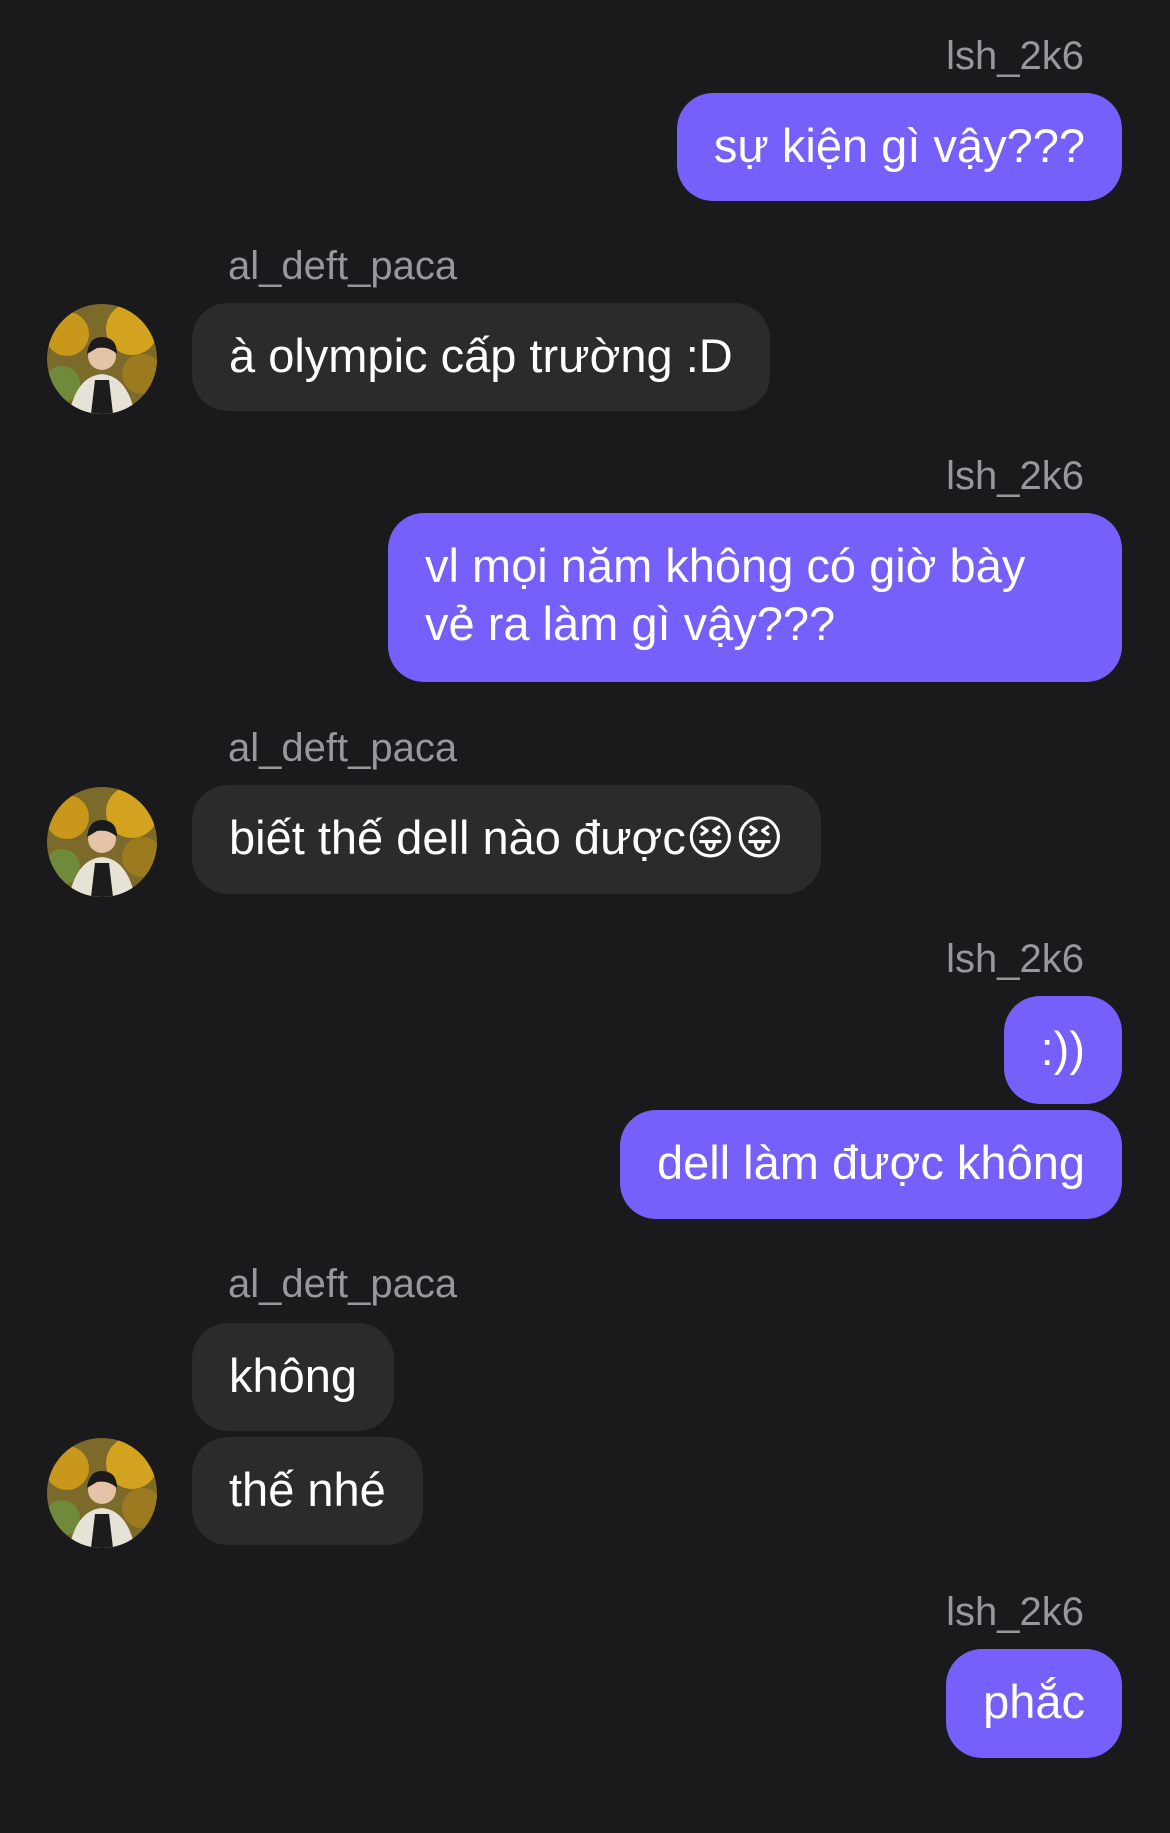  Describe the element at coordinates (506, 839) in the screenshot. I see `incoming-message: biết thế dell nào được😝😝` at that location.